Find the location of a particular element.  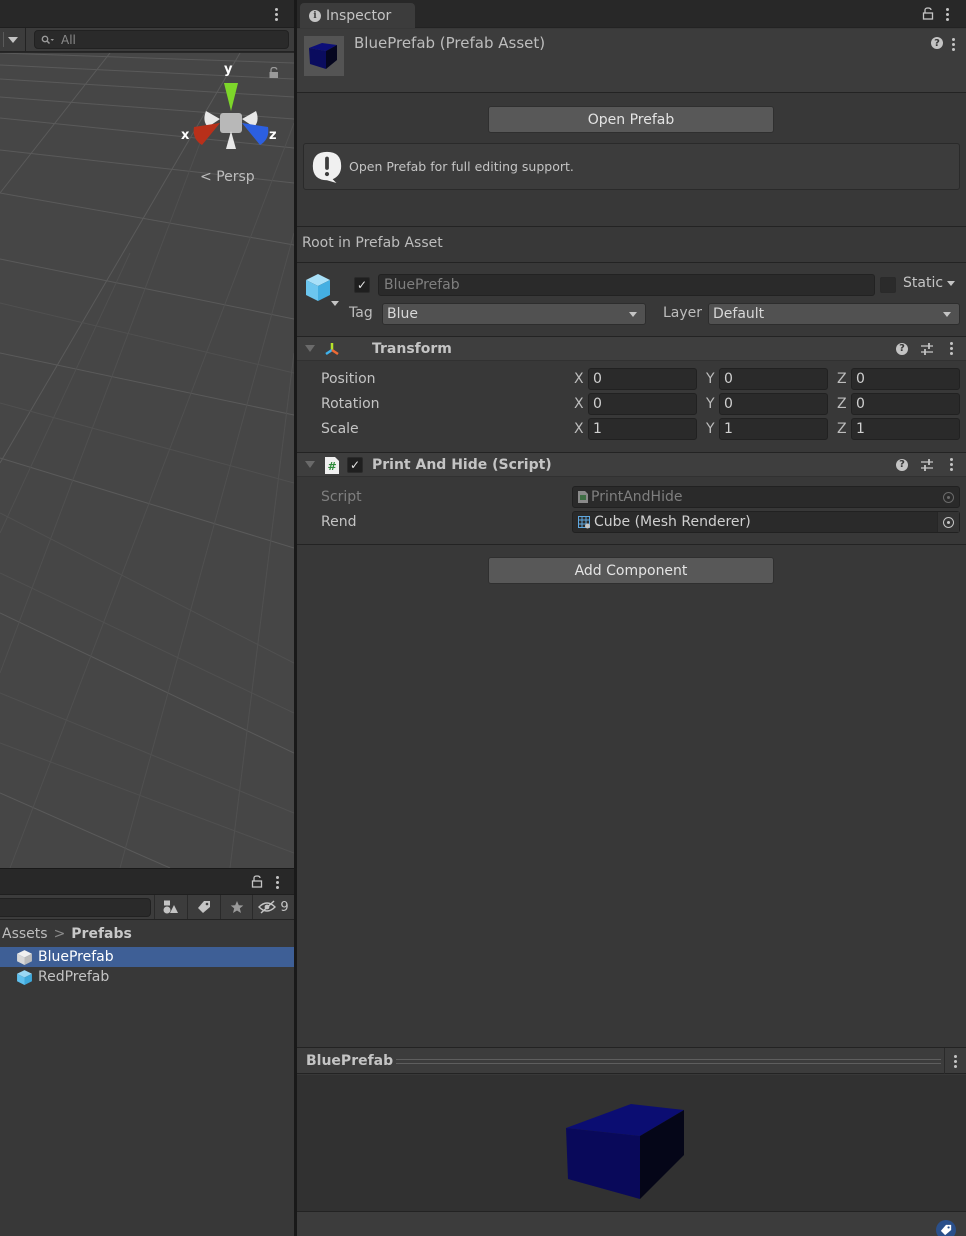

scale-y-field is located at coordinates (773, 429).